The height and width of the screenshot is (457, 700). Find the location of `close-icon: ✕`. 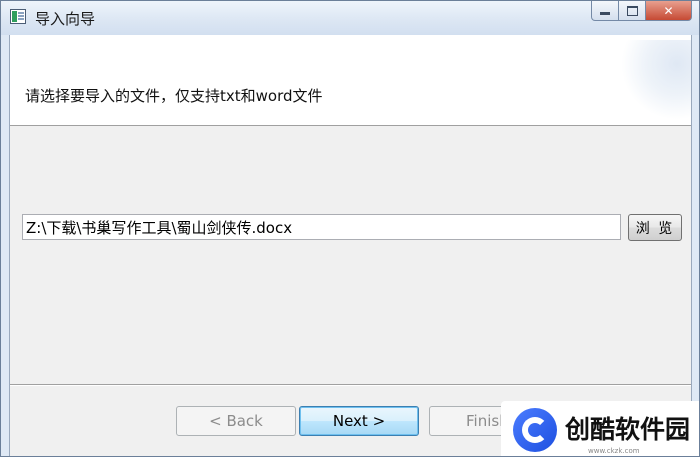

close-icon: ✕ is located at coordinates (668, 10).